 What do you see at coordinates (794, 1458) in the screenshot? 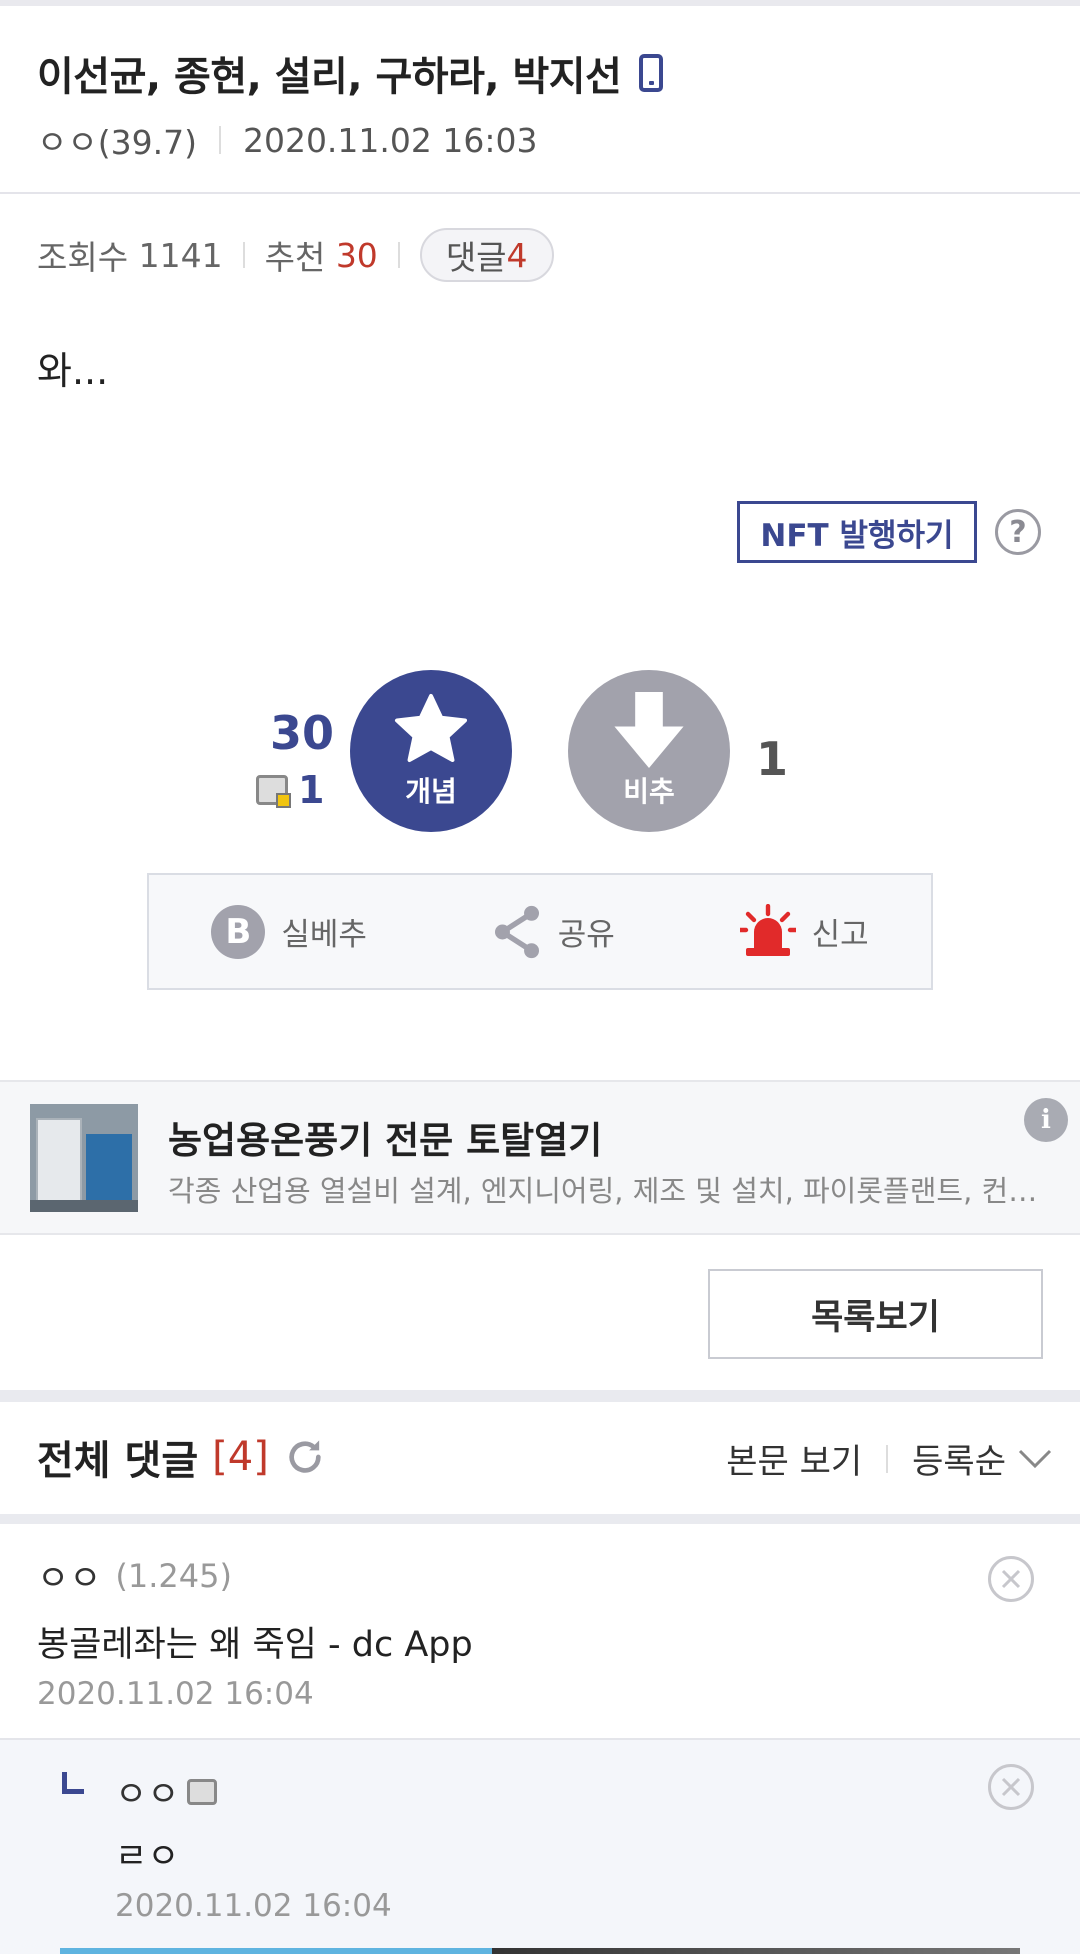
I see `view-body-button: 본문 보기` at bounding box center [794, 1458].